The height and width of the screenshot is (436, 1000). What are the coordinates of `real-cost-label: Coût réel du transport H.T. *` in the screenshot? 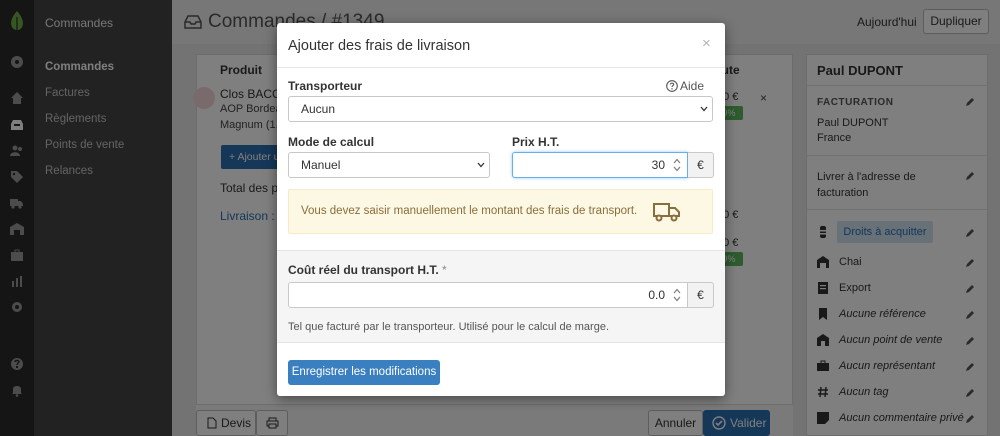 It's located at (367, 270).